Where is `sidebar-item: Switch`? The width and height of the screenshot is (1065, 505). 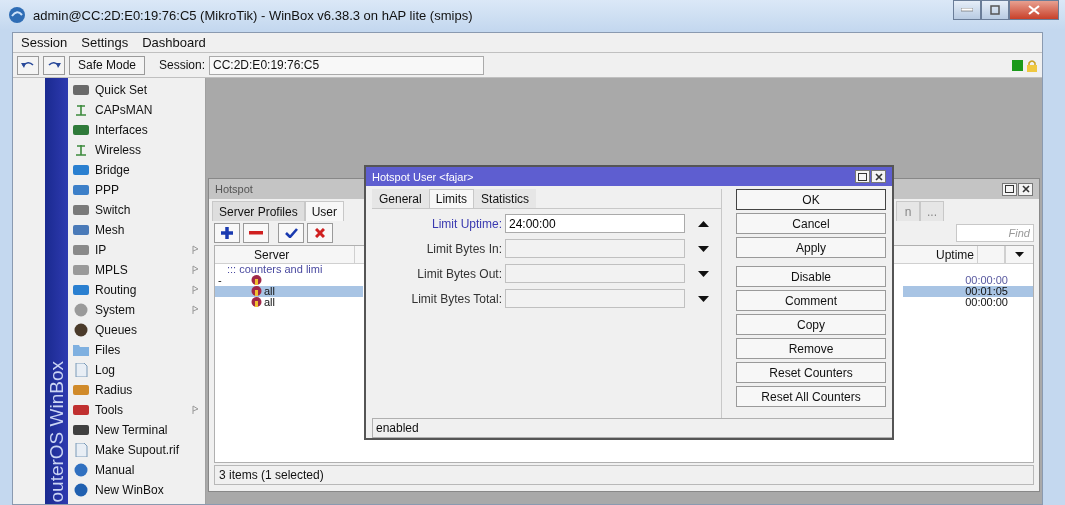 sidebar-item: Switch is located at coordinates (136, 210).